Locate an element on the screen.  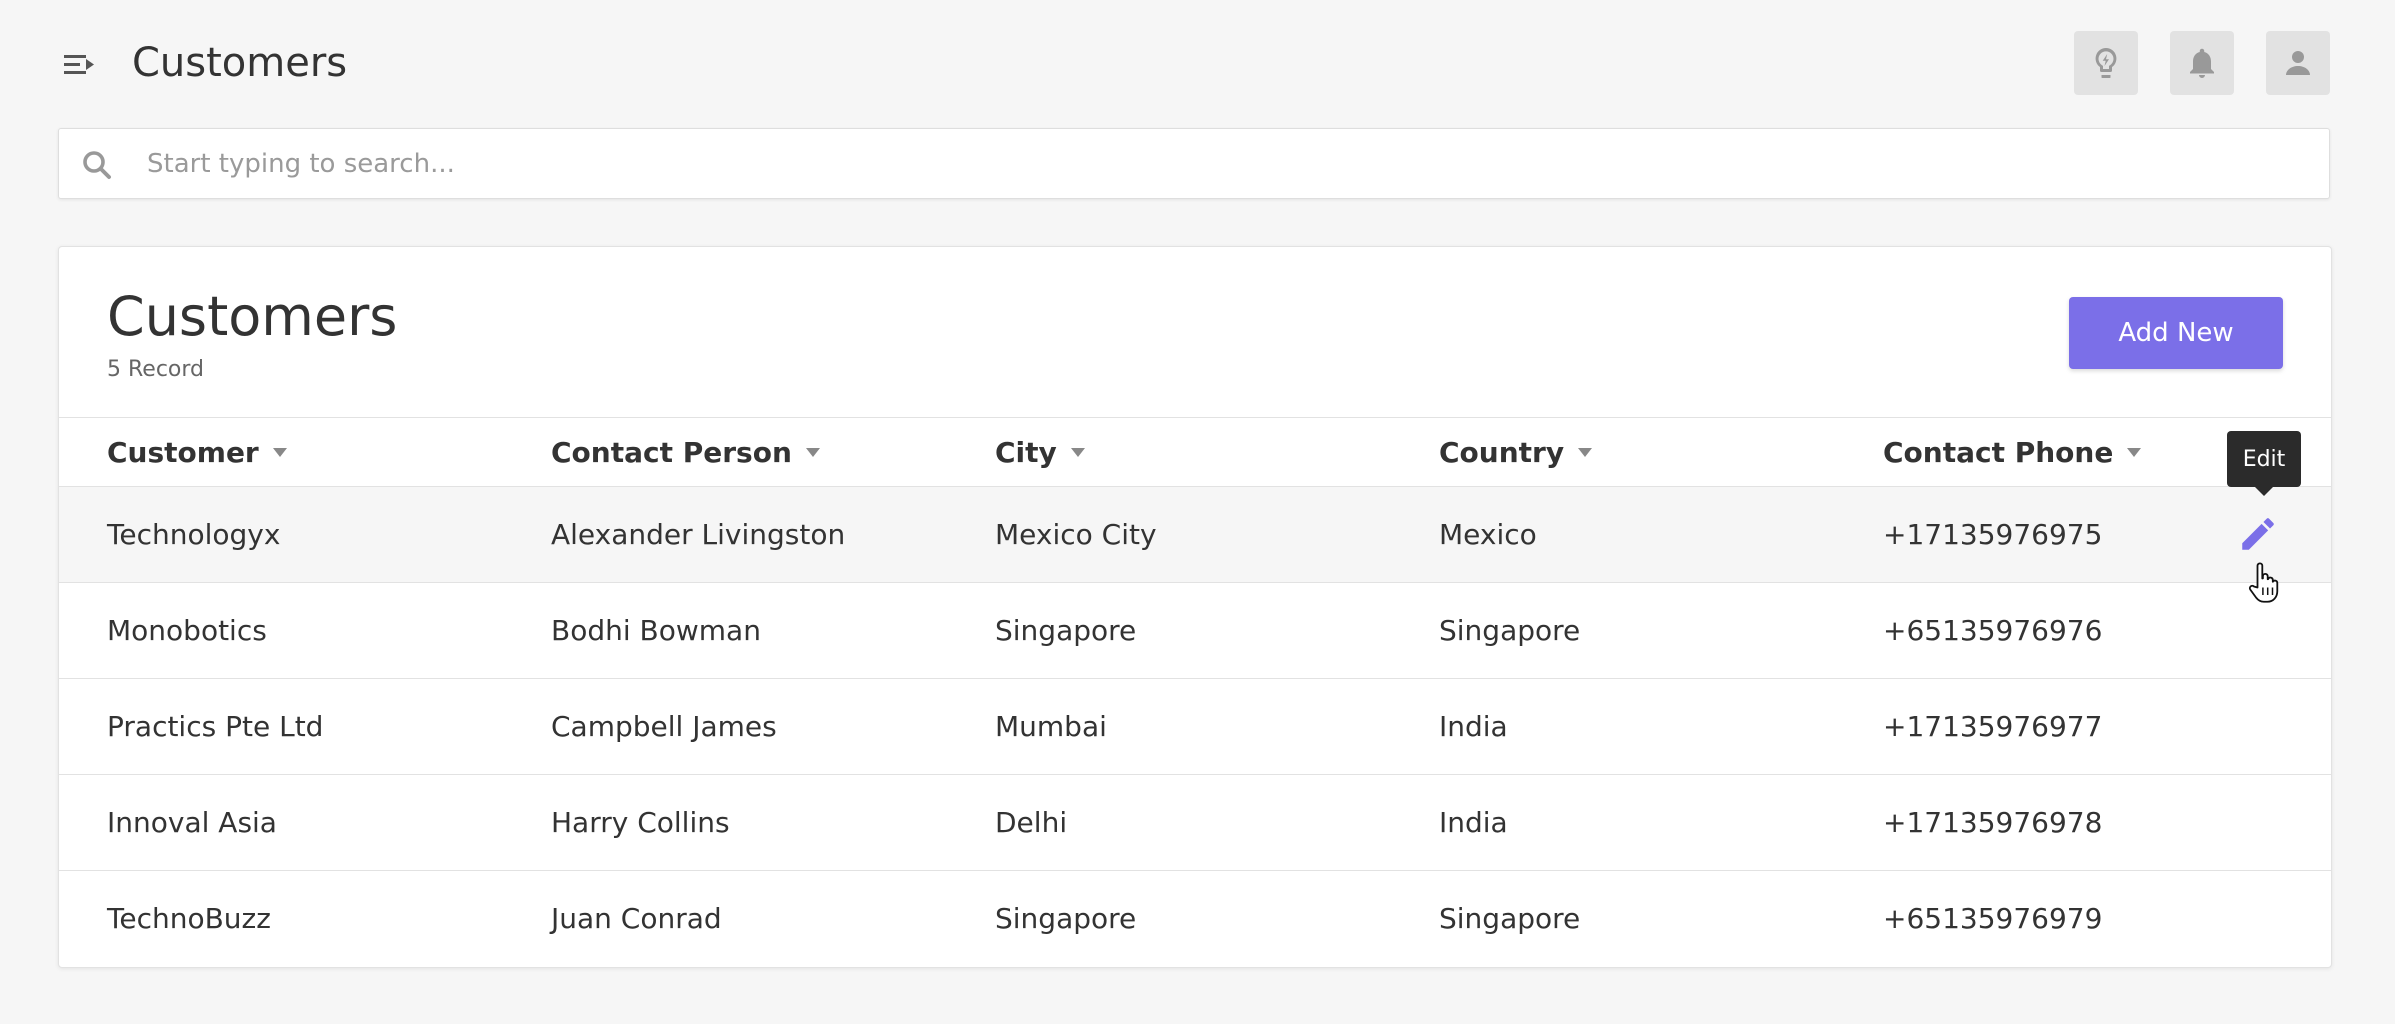
lightbulb-icon is located at coordinates (2106, 63).